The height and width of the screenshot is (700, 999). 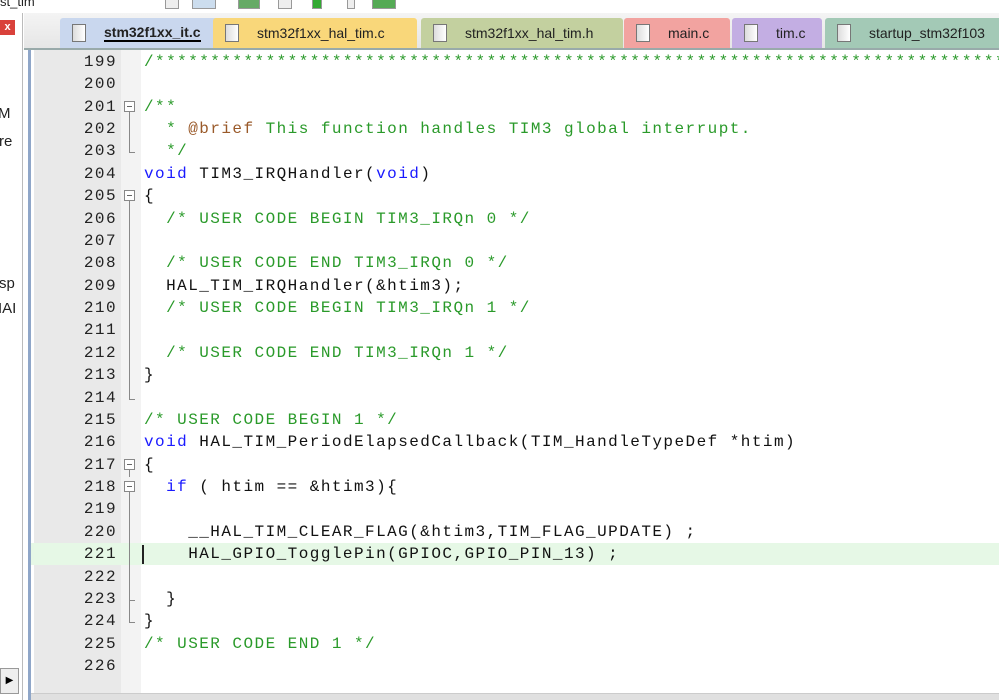 What do you see at coordinates (515, 331) in the screenshot?
I see `code-line: 211` at bounding box center [515, 331].